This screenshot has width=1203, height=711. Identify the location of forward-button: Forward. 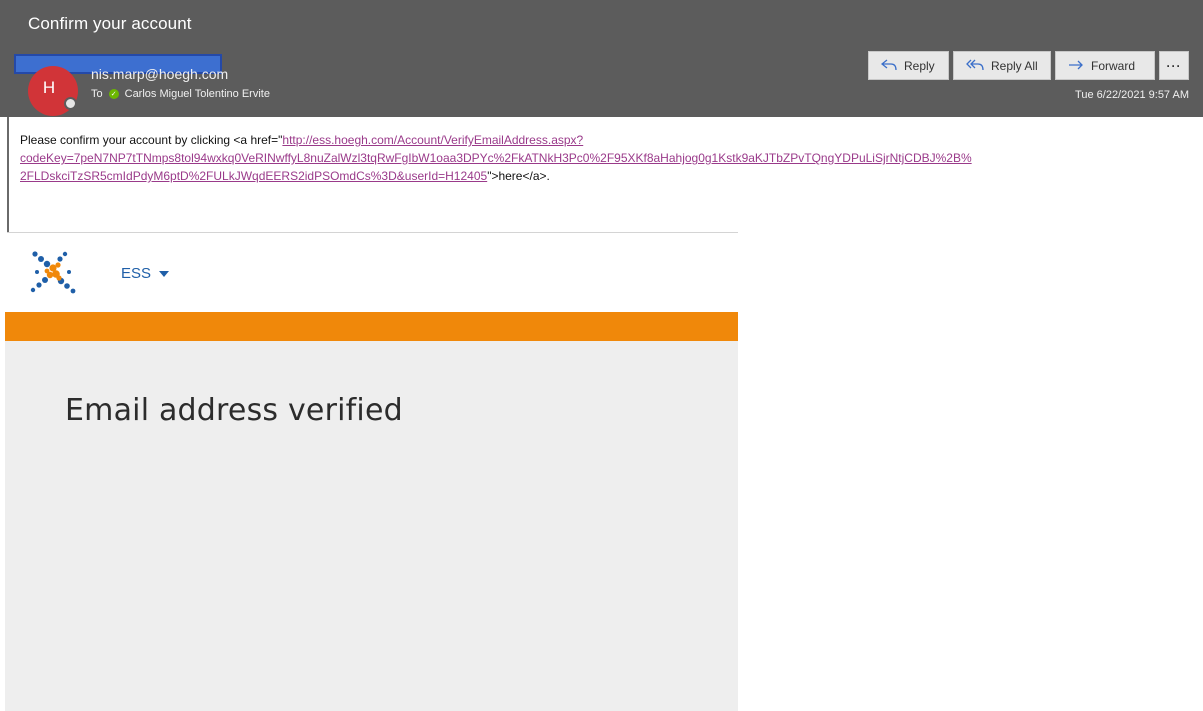
(1105, 65).